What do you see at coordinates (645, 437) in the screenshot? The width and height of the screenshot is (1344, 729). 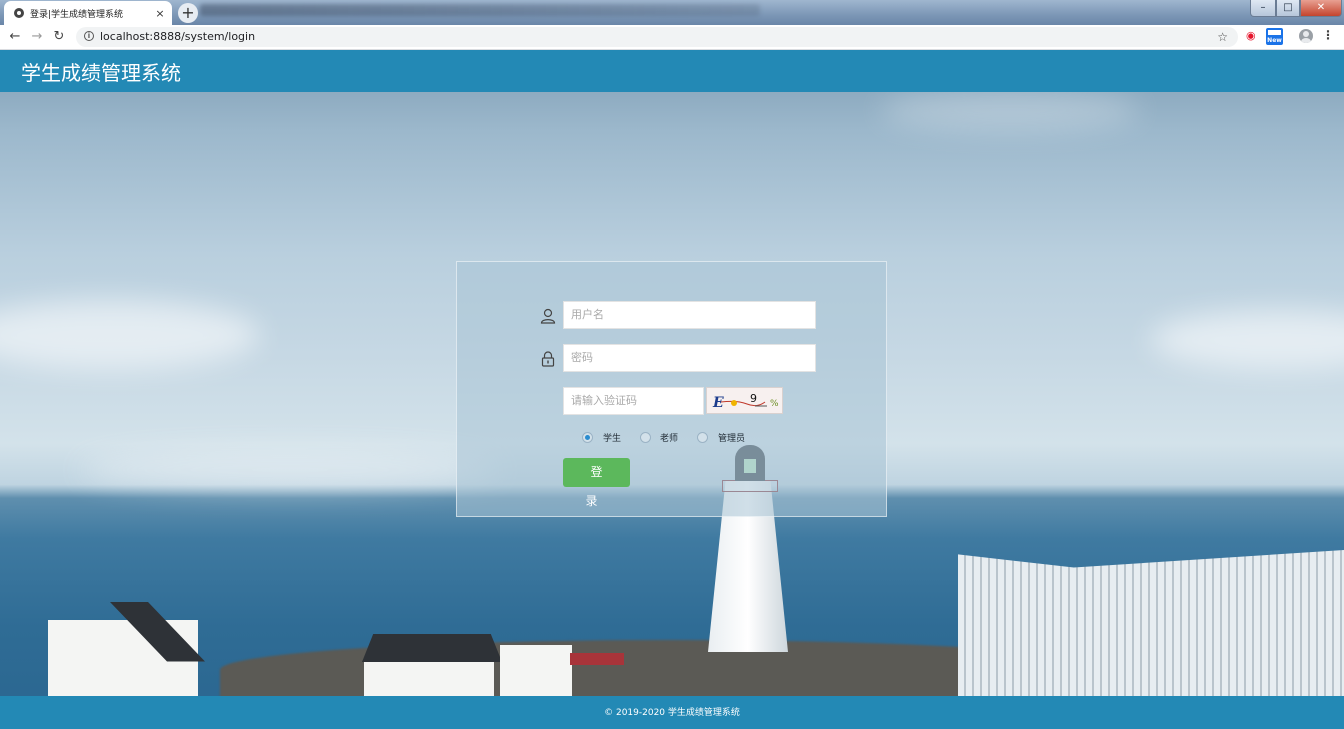 I see `role-teacher-radio` at bounding box center [645, 437].